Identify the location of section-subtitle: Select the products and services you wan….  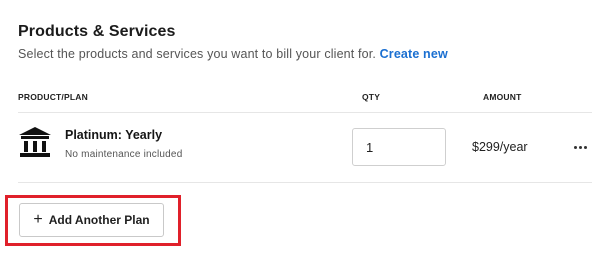
(233, 54).